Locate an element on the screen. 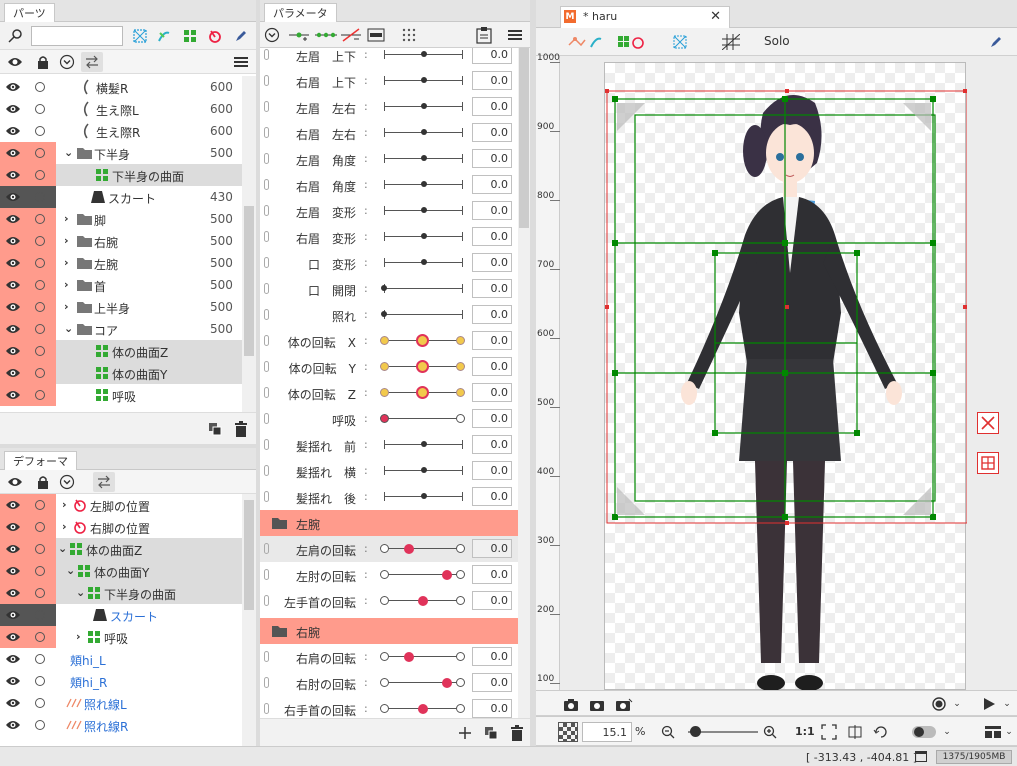 The image size is (1017, 766). parameter-row: 左肘の回転: 0.0 is located at coordinates (389, 575).